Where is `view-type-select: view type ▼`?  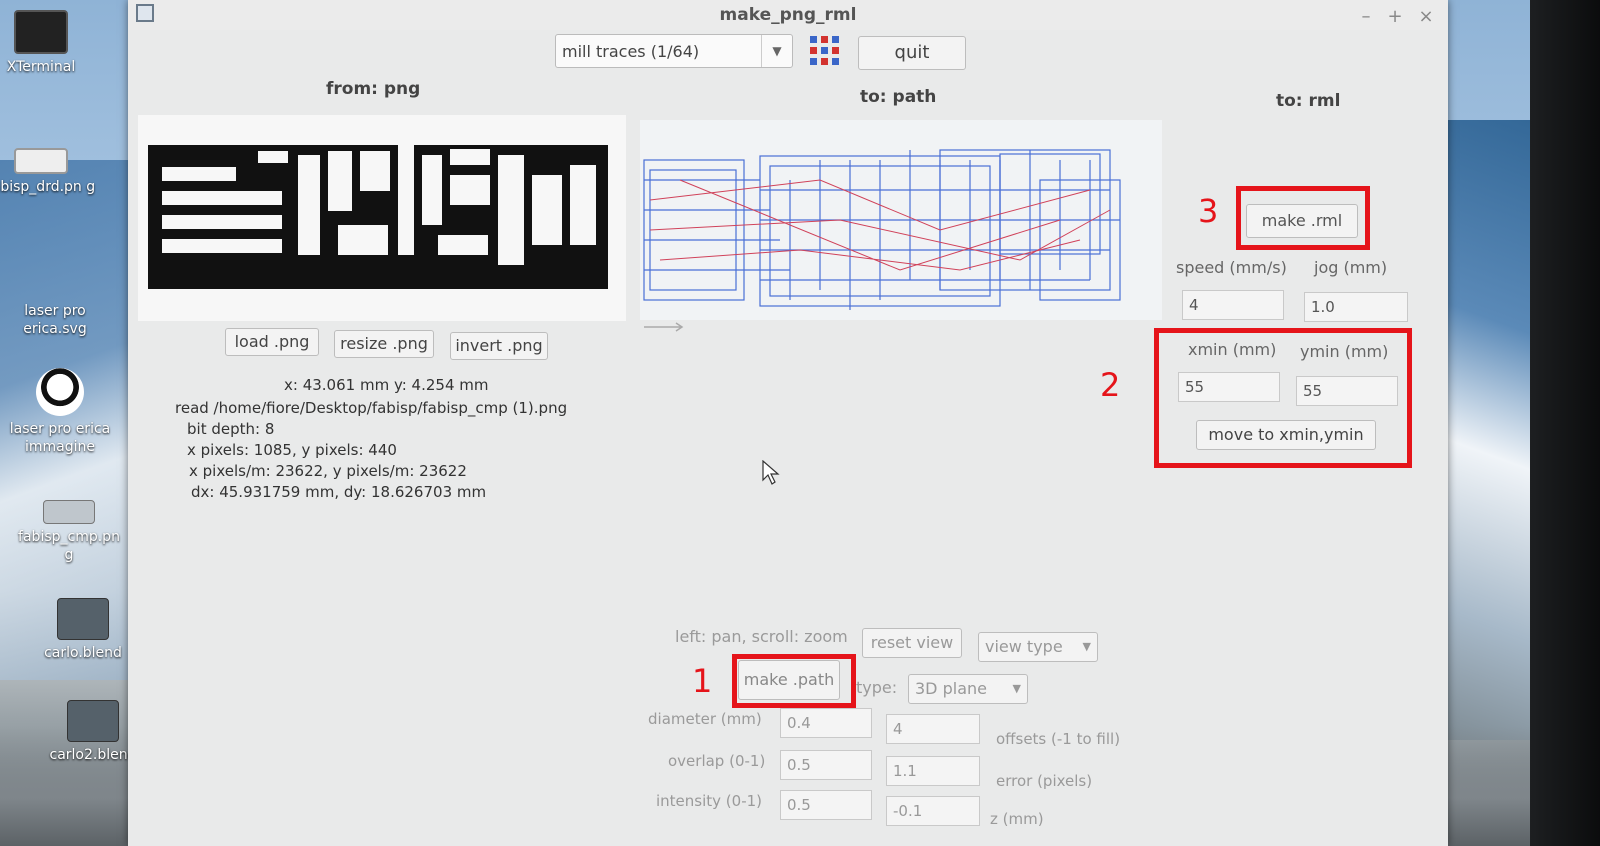
view-type-select: view type ▼ is located at coordinates (1038, 647).